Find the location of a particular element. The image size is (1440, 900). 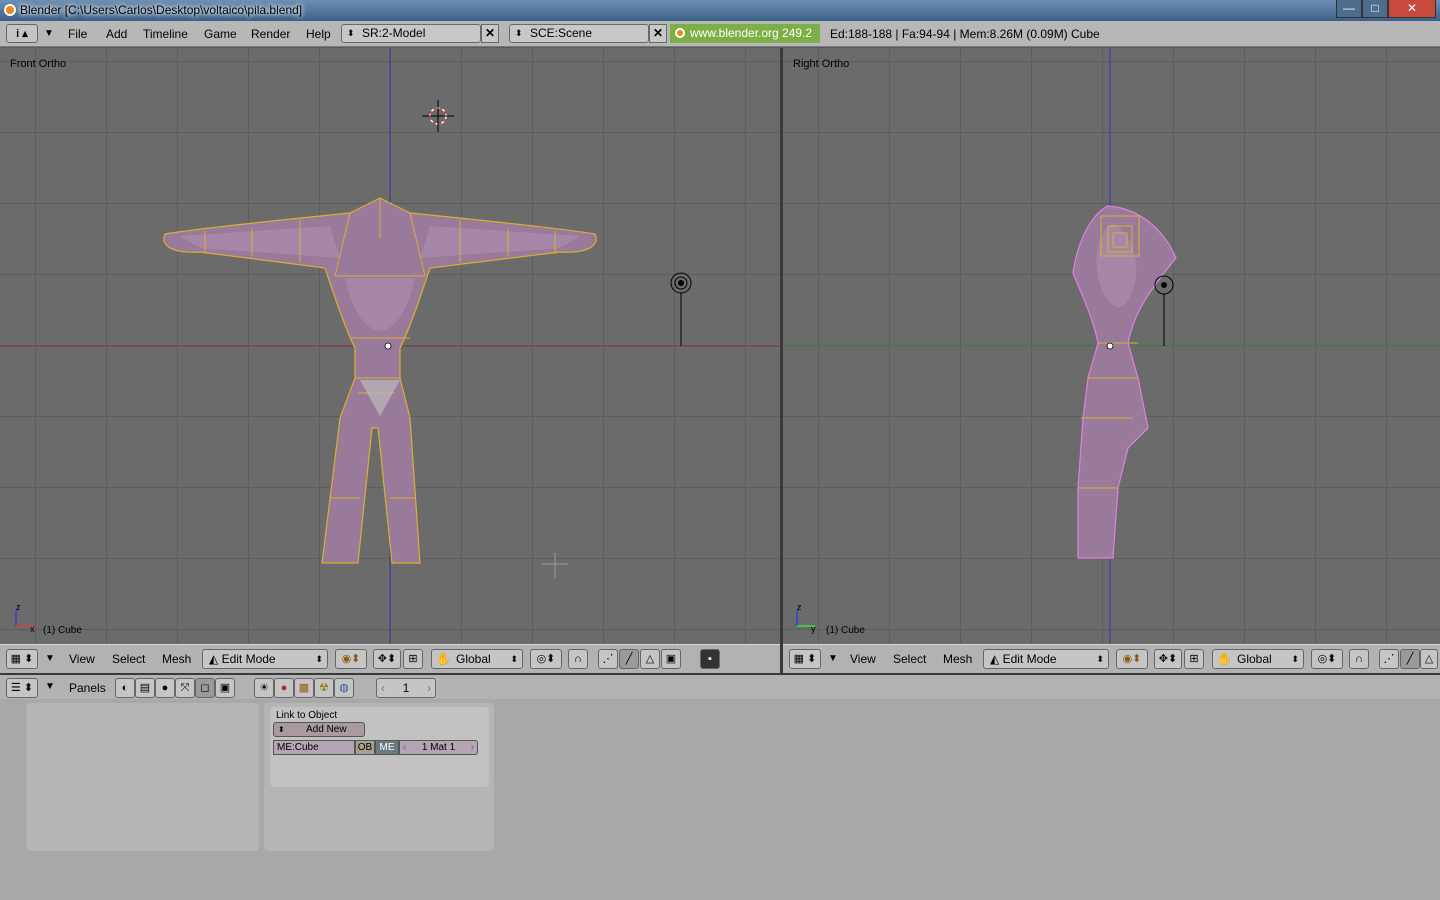

texture-buttons-icon: ▩ is located at coordinates (304, 688).